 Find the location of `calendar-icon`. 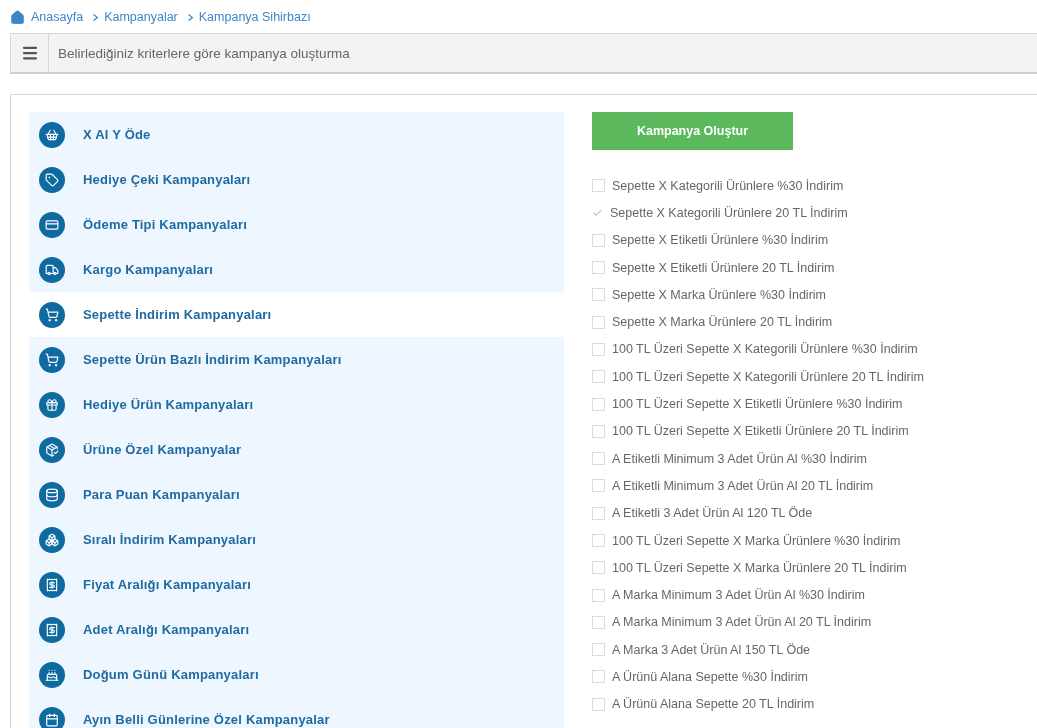

calendar-icon is located at coordinates (52, 717).